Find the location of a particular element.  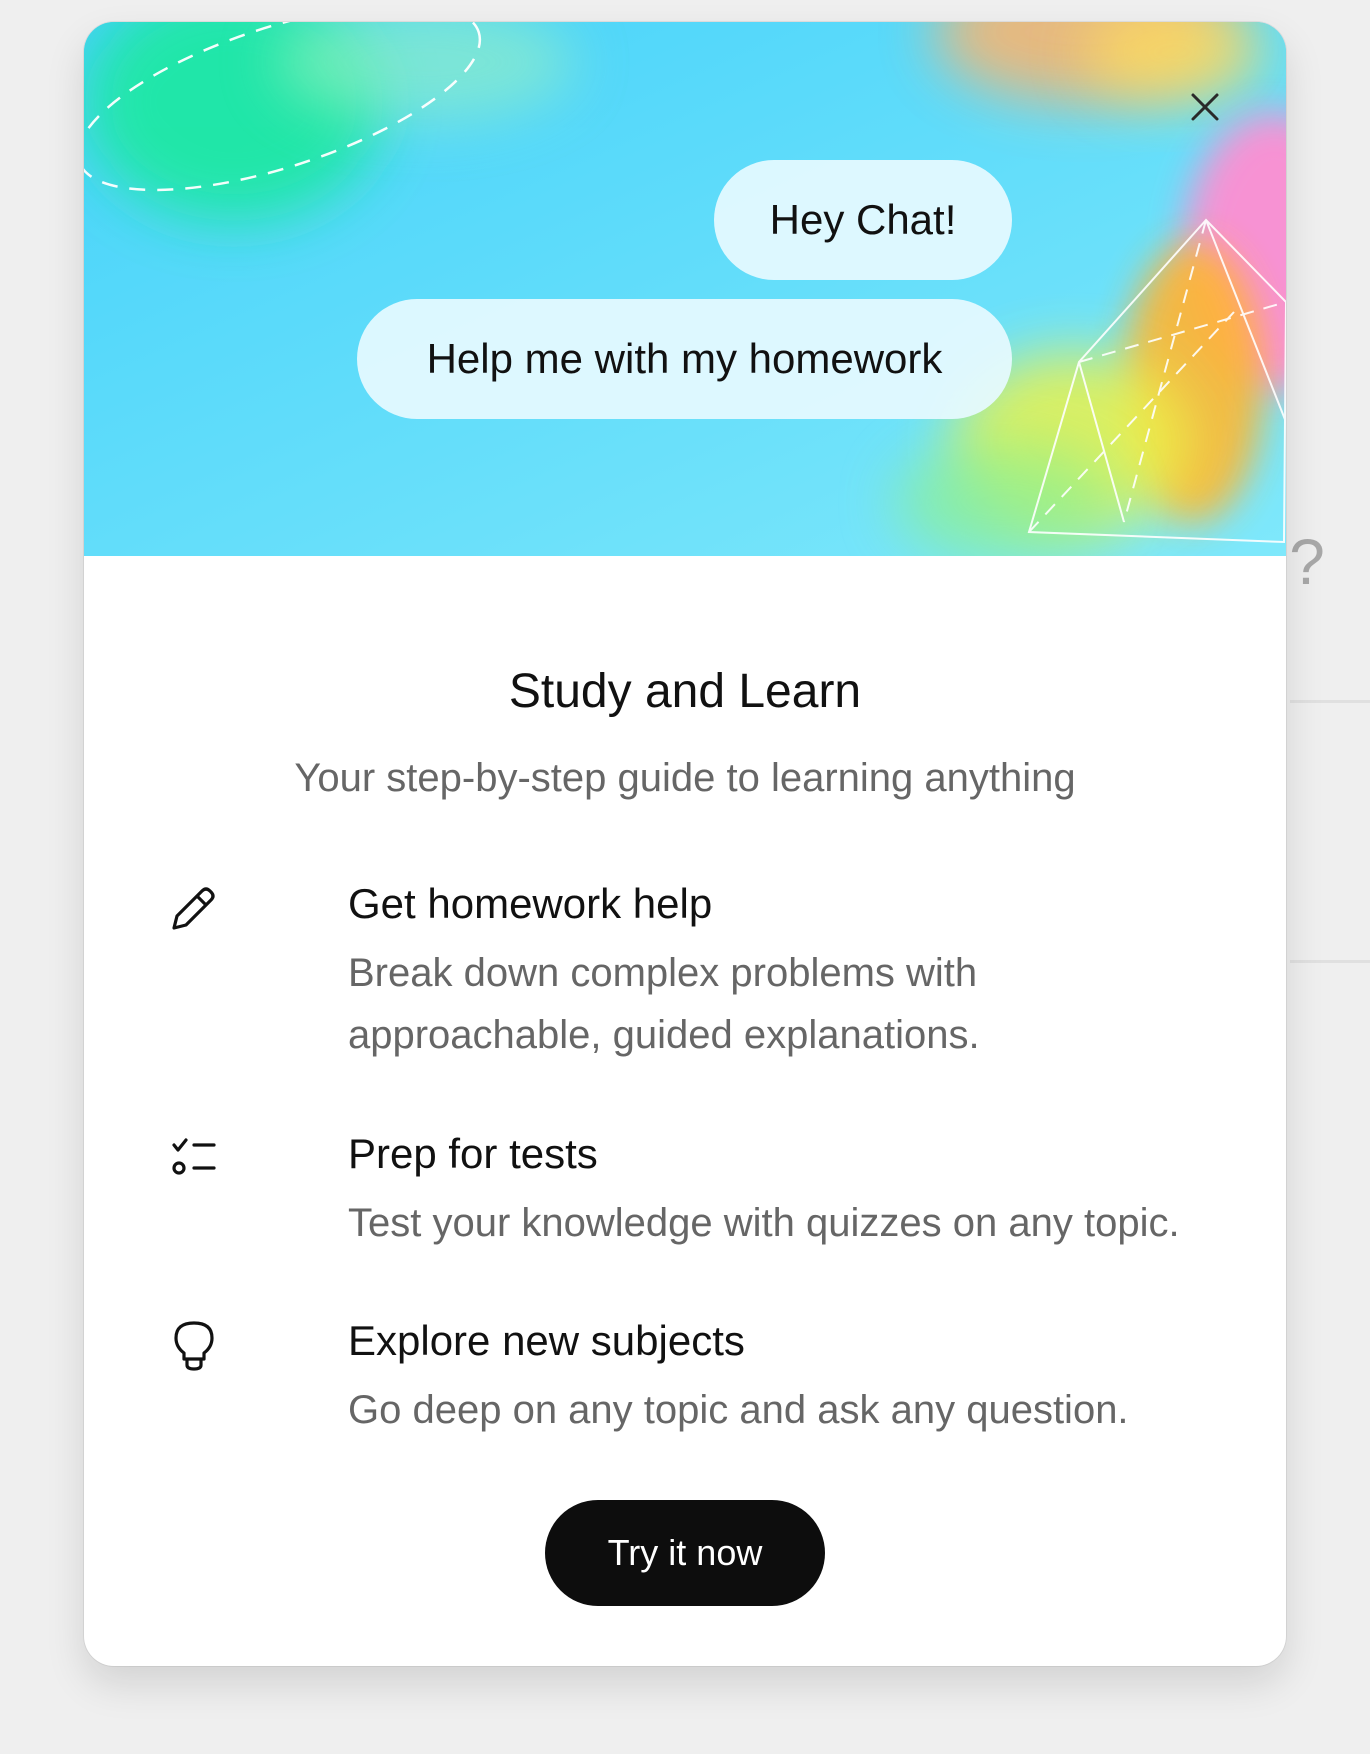

chat-bubble-greeting: Hey Chat! is located at coordinates (863, 220).